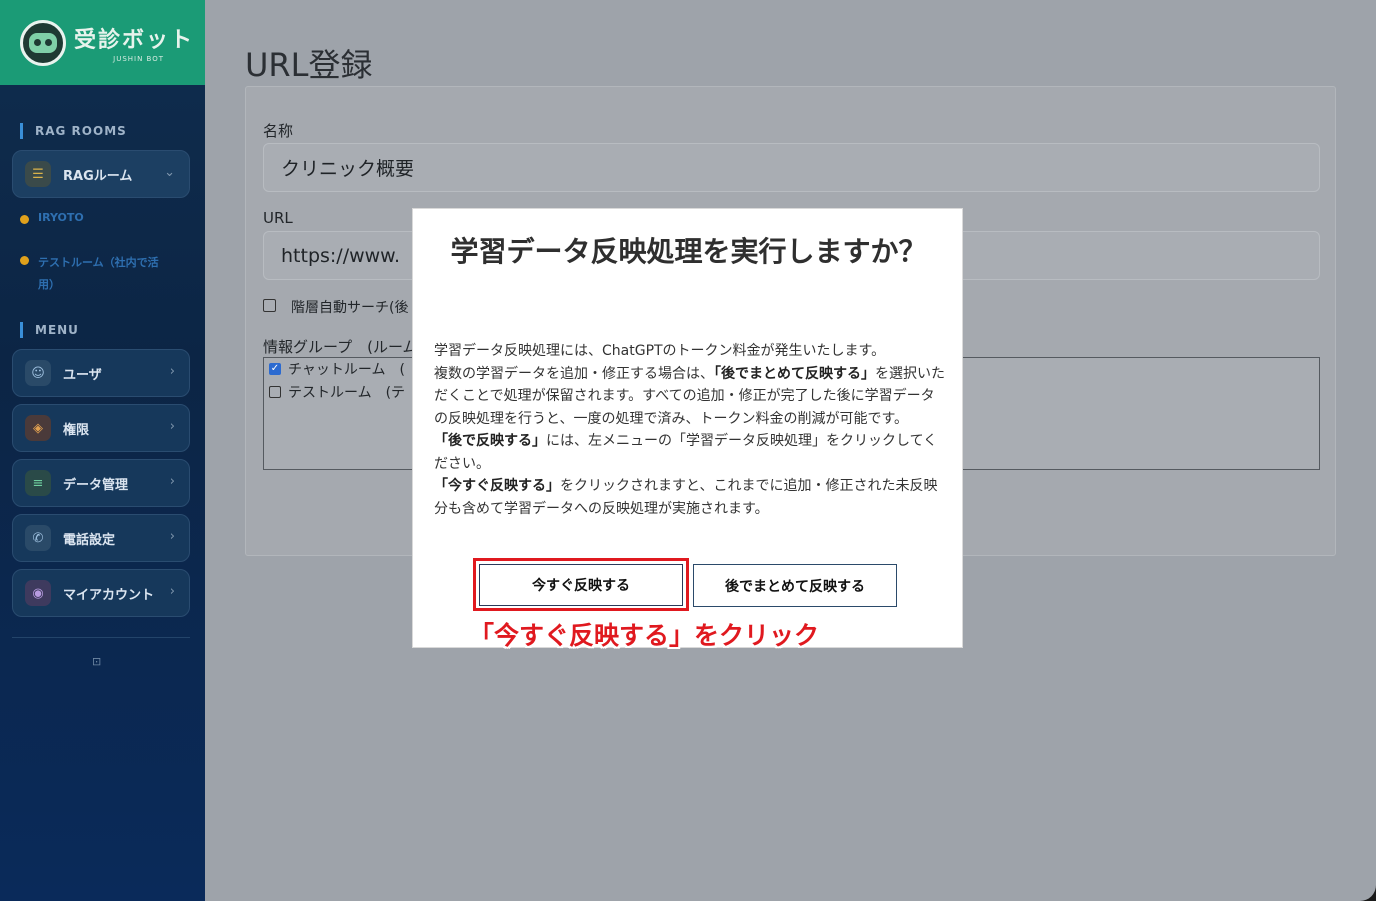 The width and height of the screenshot is (1376, 901). Describe the element at coordinates (688, 251) in the screenshot. I see `dialog-title: 学習データ反映処理を実行しますか？` at that location.